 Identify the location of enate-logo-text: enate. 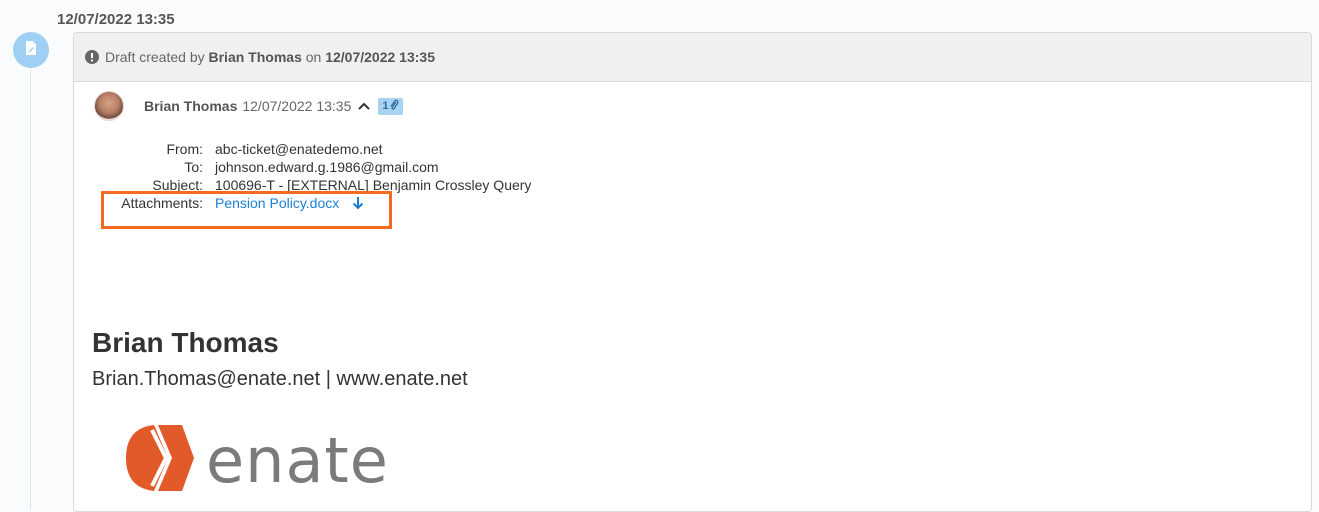
(297, 460).